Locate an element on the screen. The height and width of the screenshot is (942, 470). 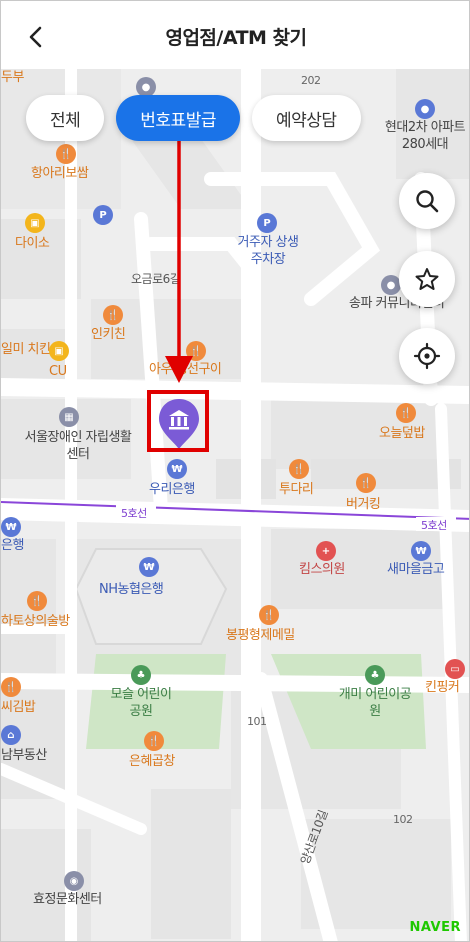
locate-icon is located at coordinates (427, 356).